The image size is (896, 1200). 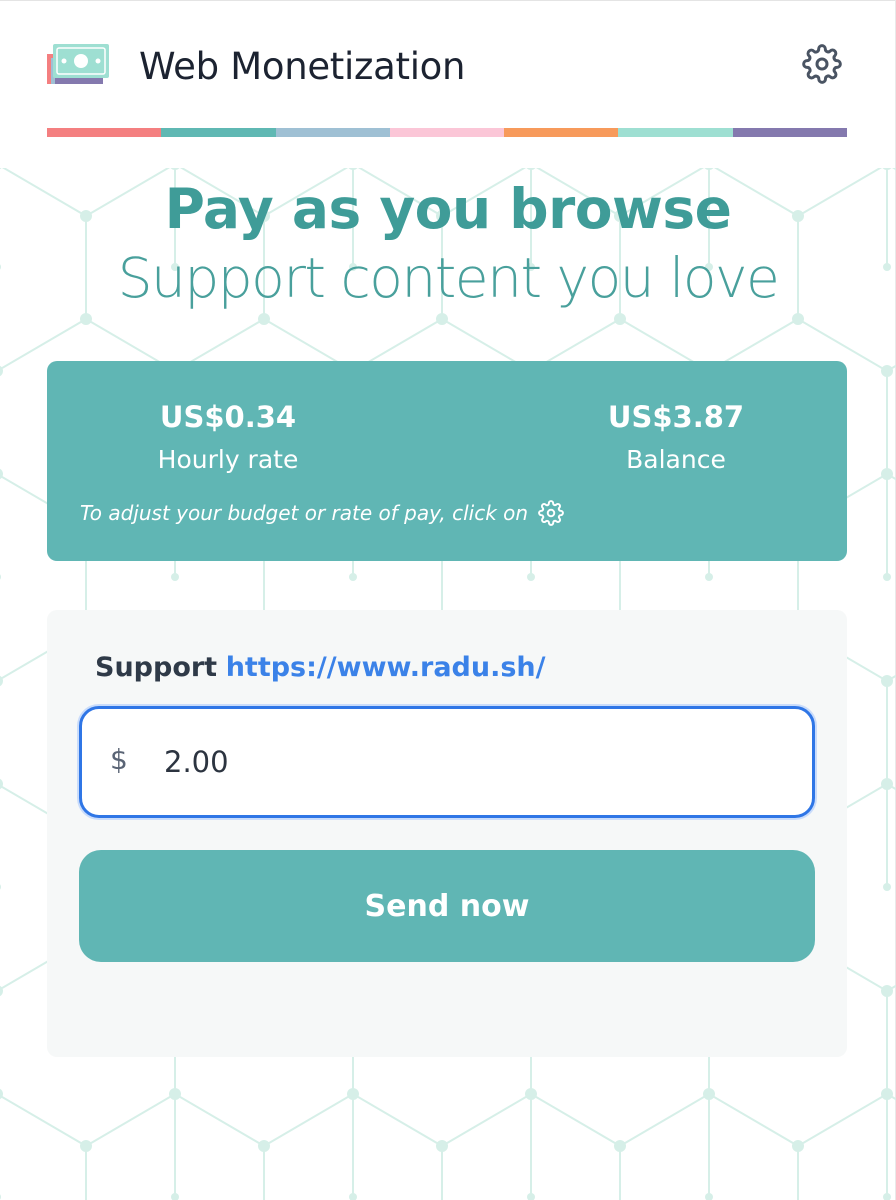 I want to click on hero-subtitle: Support content you love, so click(x=448, y=278).